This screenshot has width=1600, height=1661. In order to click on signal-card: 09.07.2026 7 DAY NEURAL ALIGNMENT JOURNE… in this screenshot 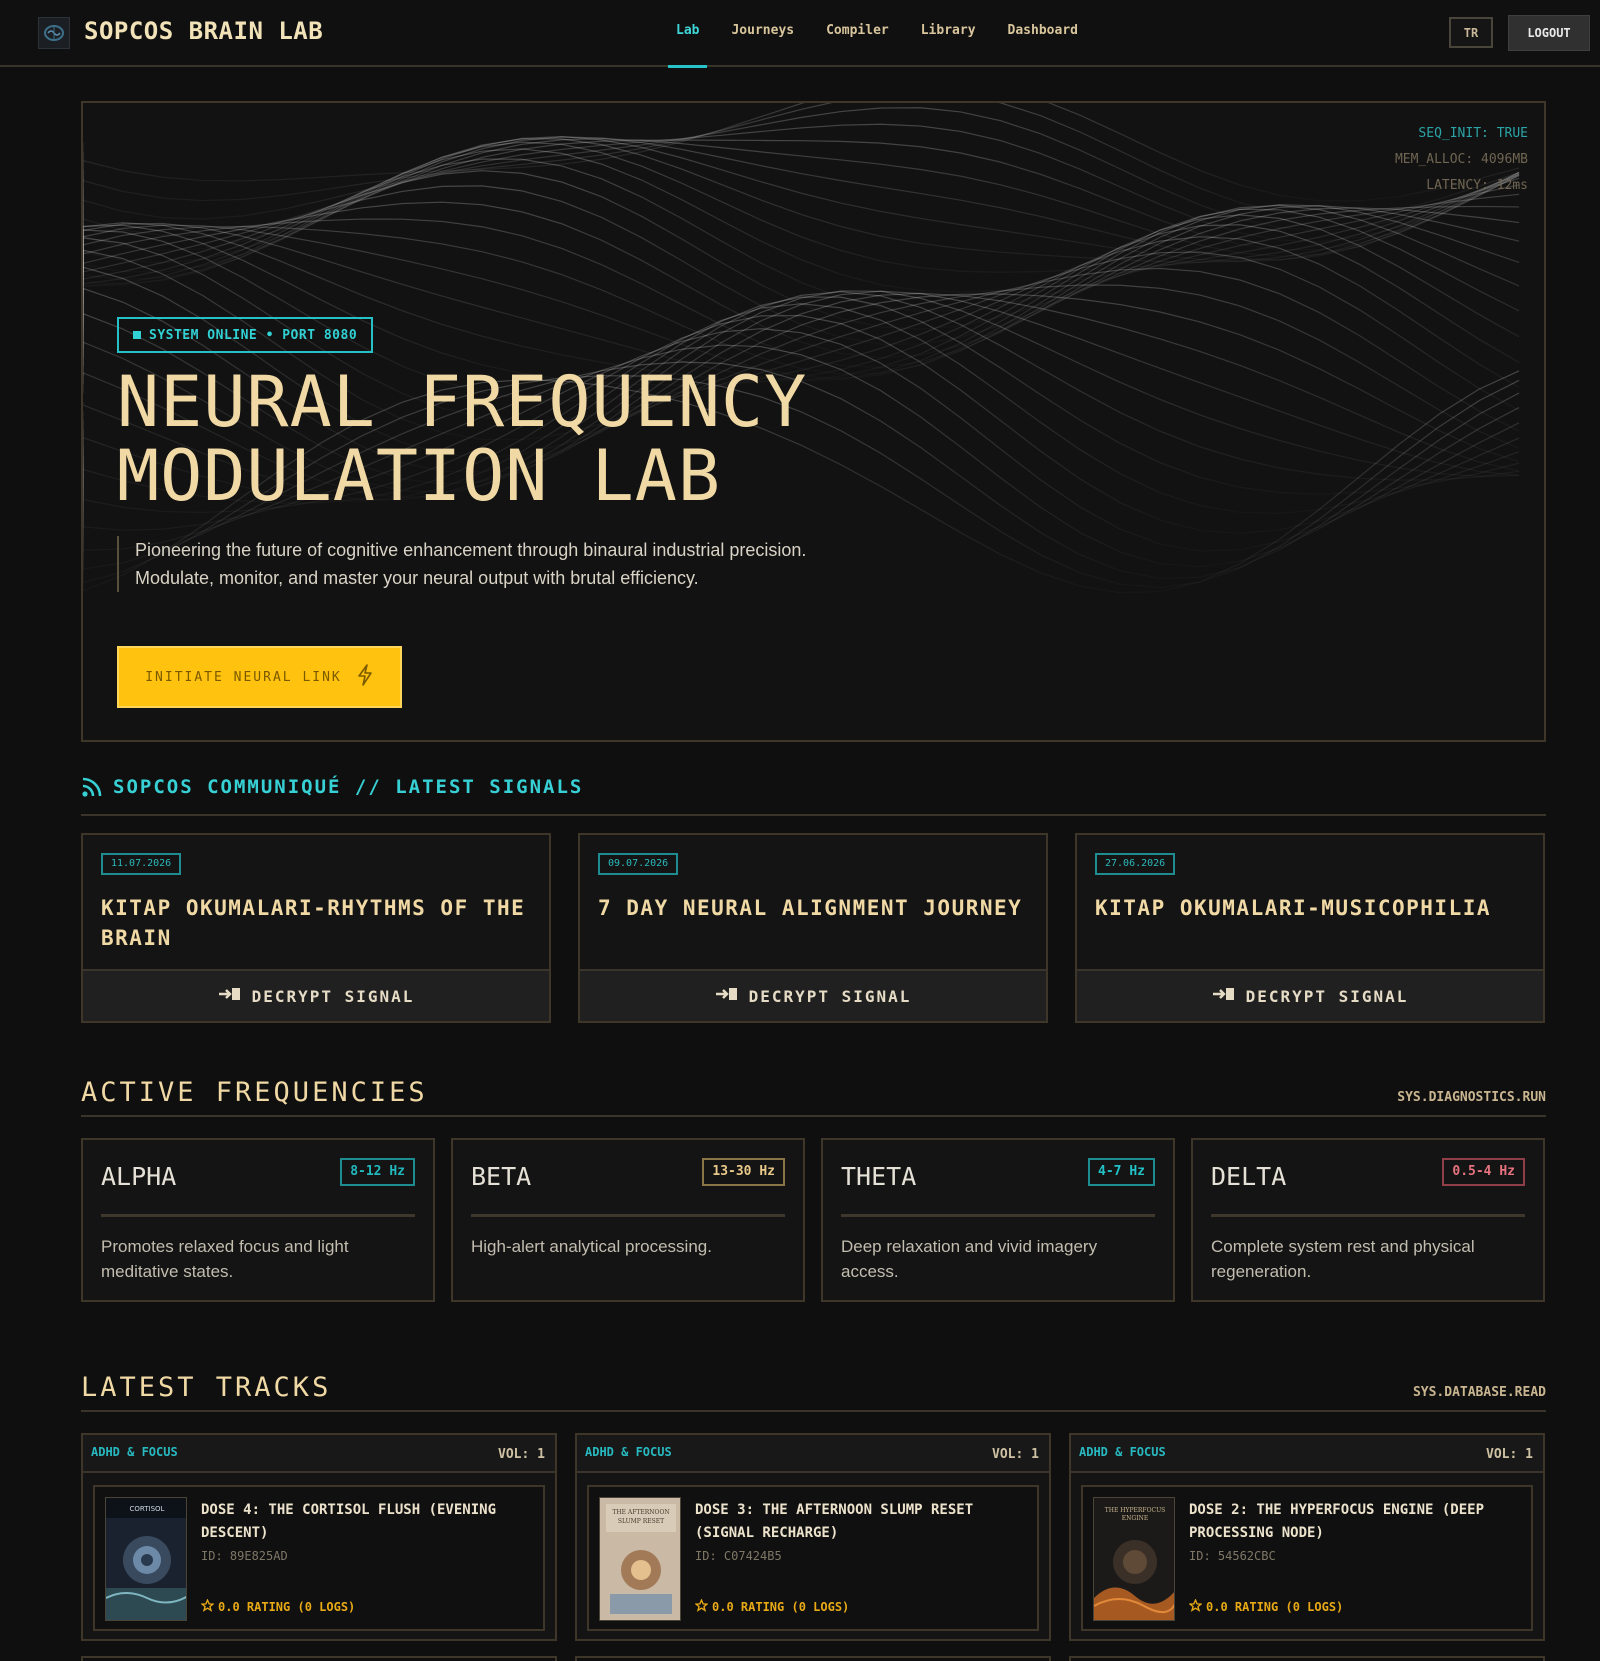, I will do `click(813, 928)`.